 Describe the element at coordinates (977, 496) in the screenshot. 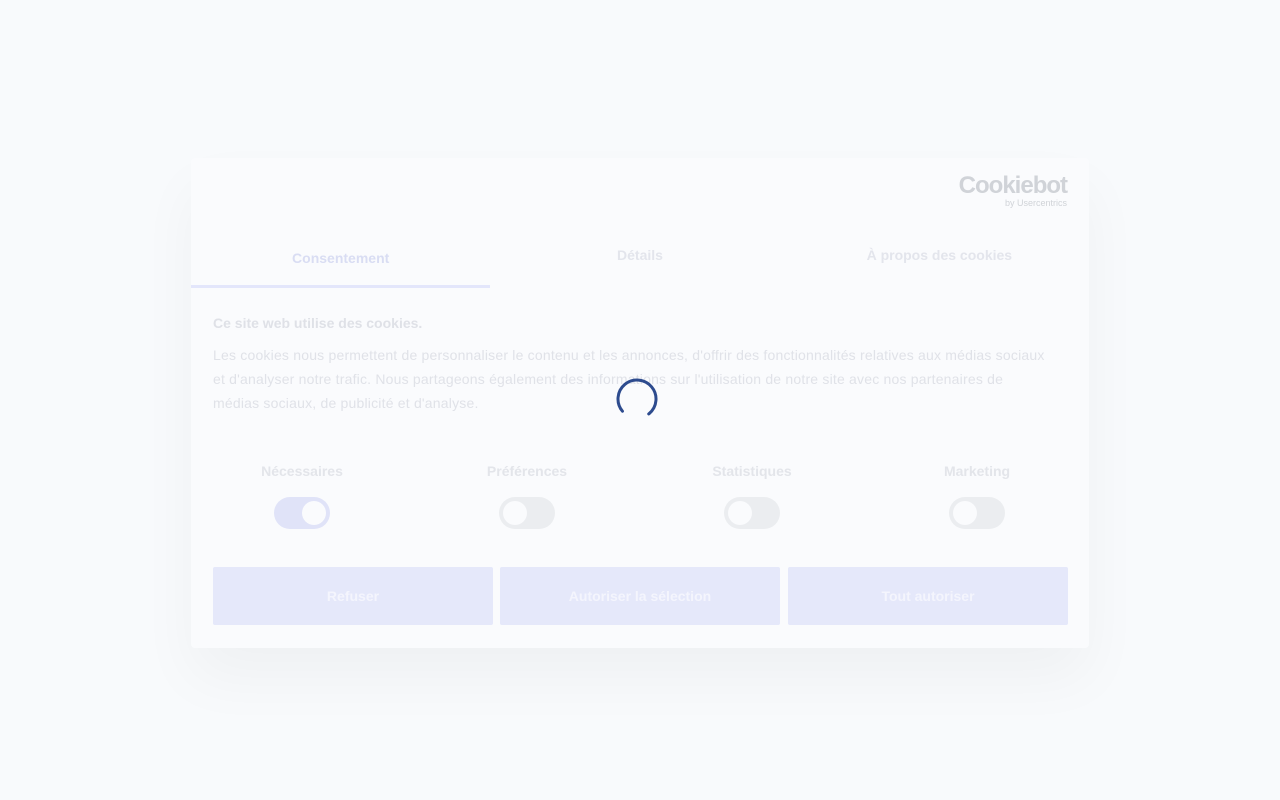

I see `category-marketing: Marketing` at that location.